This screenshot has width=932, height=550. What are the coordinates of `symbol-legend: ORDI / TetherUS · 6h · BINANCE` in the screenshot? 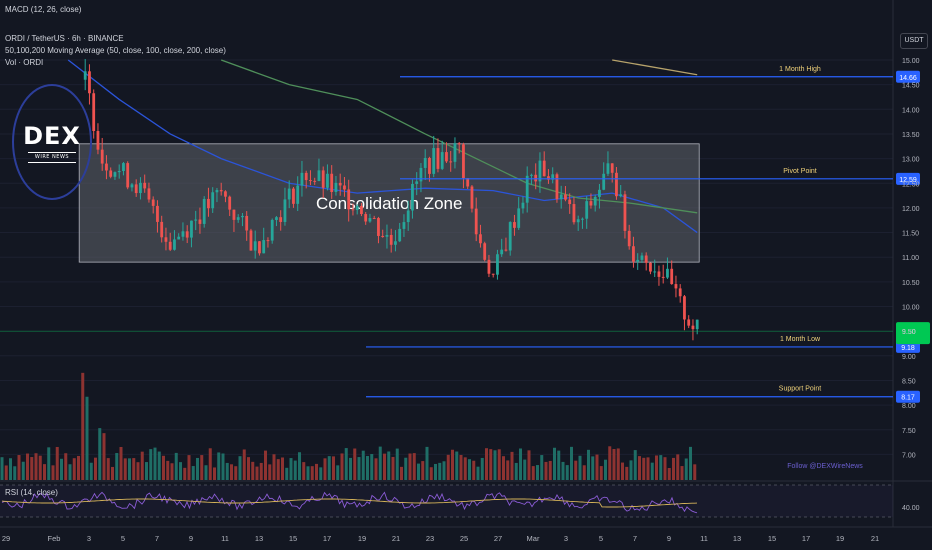 It's located at (64, 38).